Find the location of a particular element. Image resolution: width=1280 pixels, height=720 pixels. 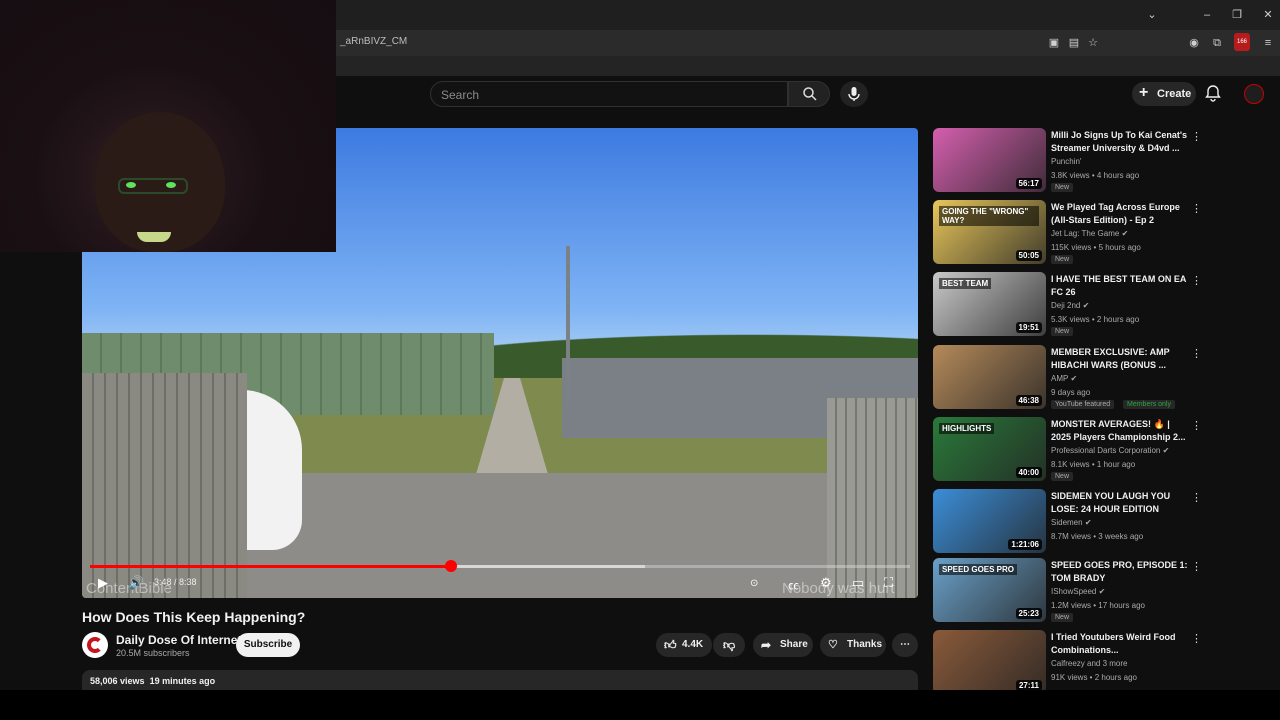

search-placeholder: Search is located at coordinates (460, 95).